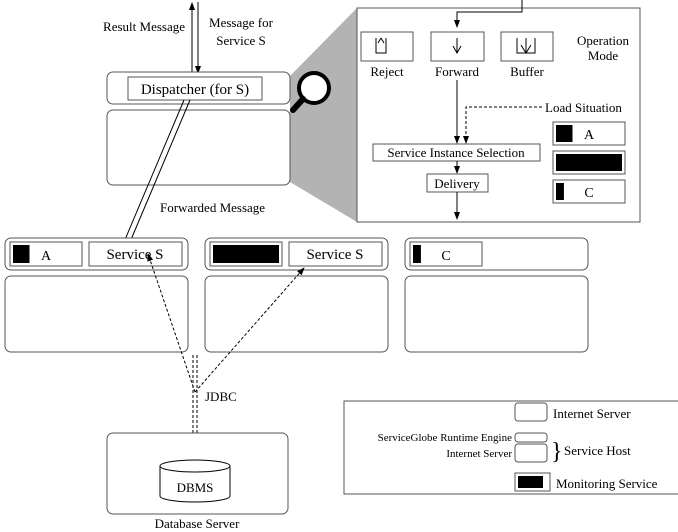 The image size is (678, 532). Describe the element at coordinates (144, 26) in the screenshot. I see `result-message-label: Result Message` at that location.